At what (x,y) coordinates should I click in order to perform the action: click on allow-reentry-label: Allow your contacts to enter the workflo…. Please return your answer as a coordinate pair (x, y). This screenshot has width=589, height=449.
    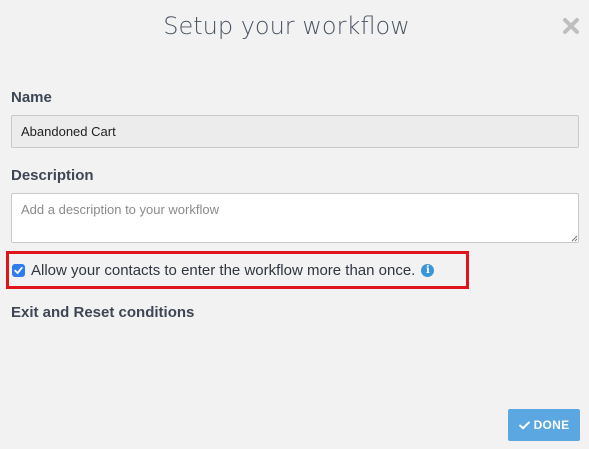
    Looking at the image, I should click on (223, 270).